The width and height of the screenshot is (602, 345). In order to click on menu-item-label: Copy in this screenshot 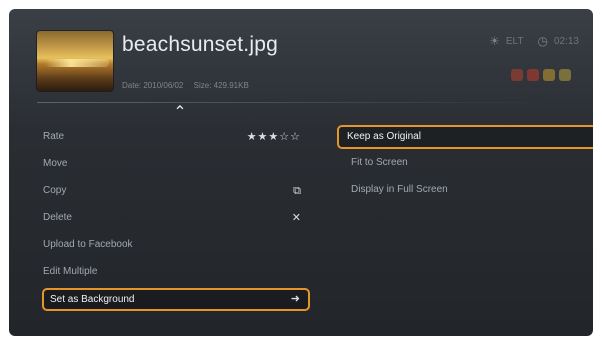, I will do `click(55, 190)`.